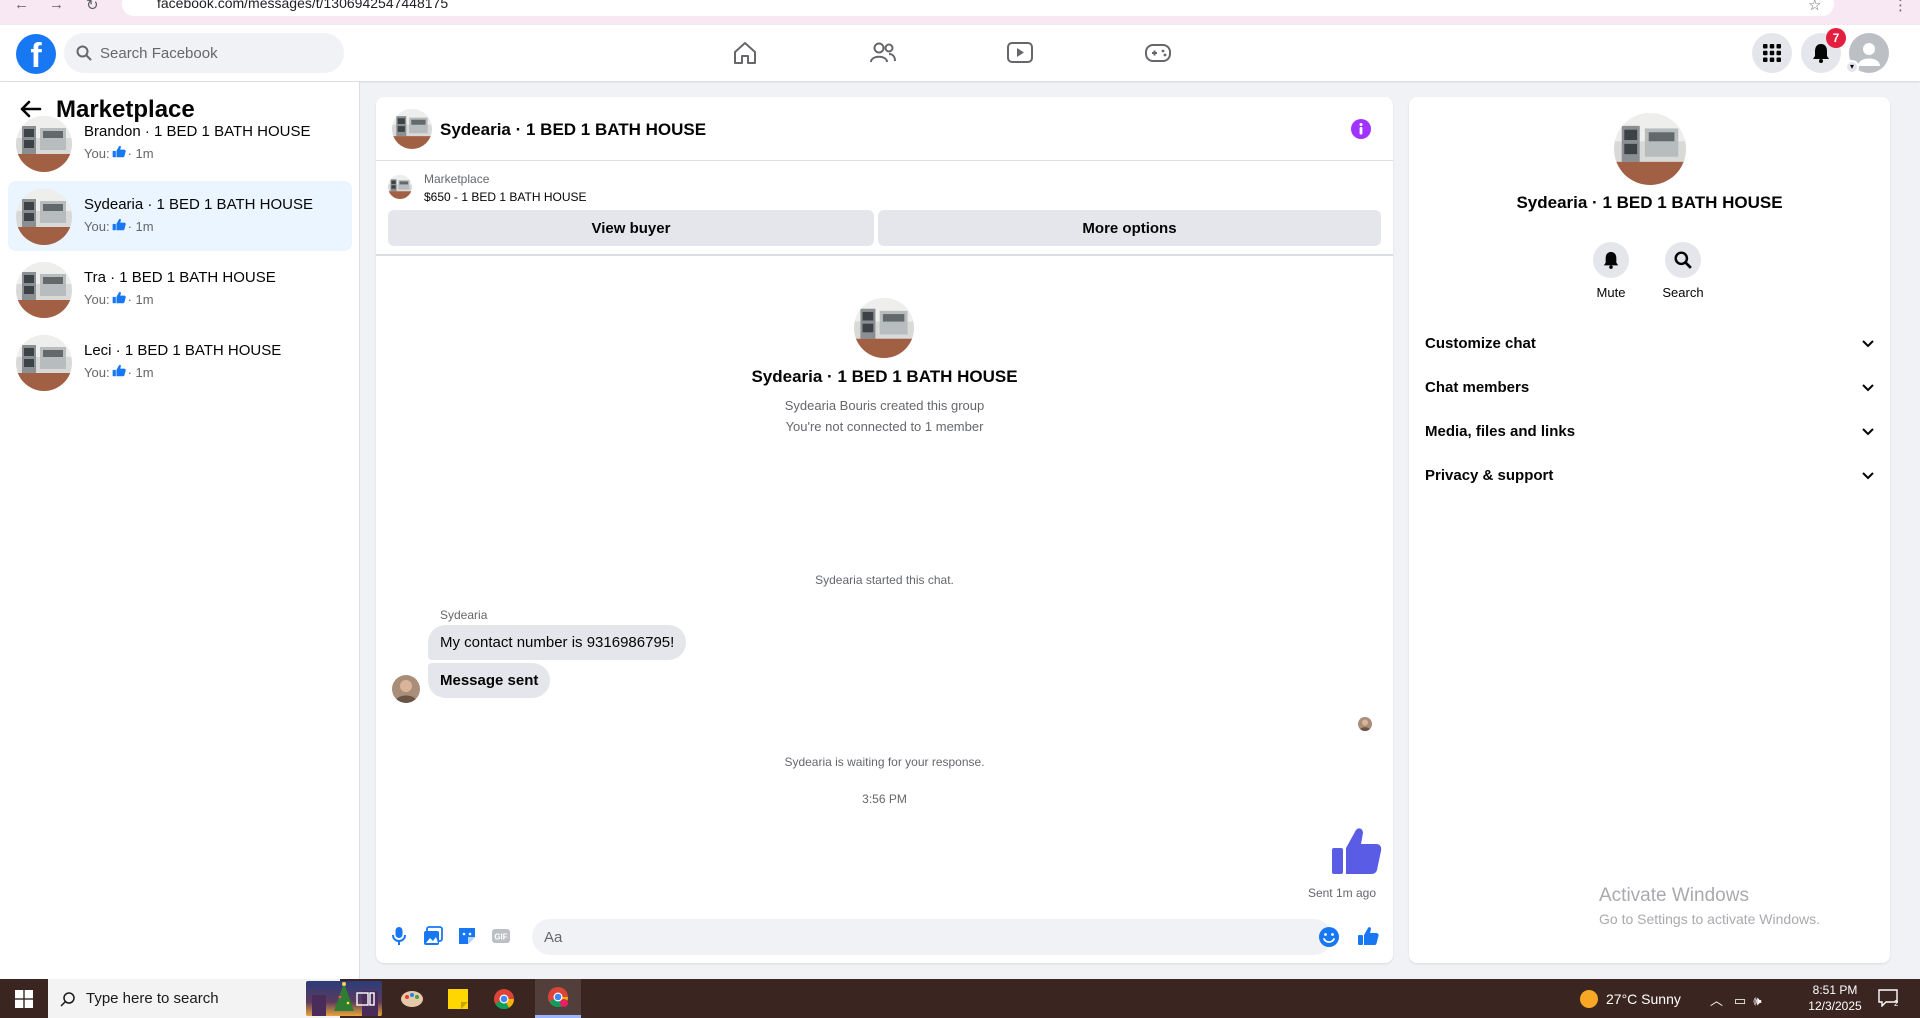 This screenshot has height=1018, width=1920. What do you see at coordinates (1900, 7) in the screenshot?
I see `browser-menu-icon: ⋮` at bounding box center [1900, 7].